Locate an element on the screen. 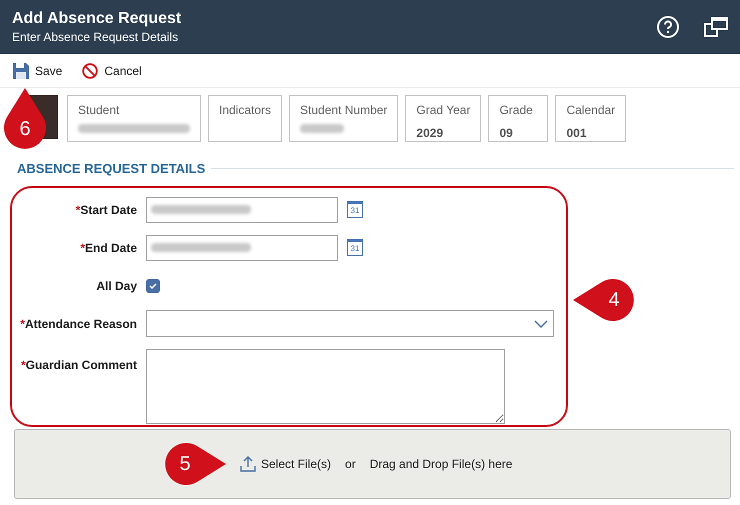 This screenshot has height=505, width=740. save-button: Save is located at coordinates (37, 71).